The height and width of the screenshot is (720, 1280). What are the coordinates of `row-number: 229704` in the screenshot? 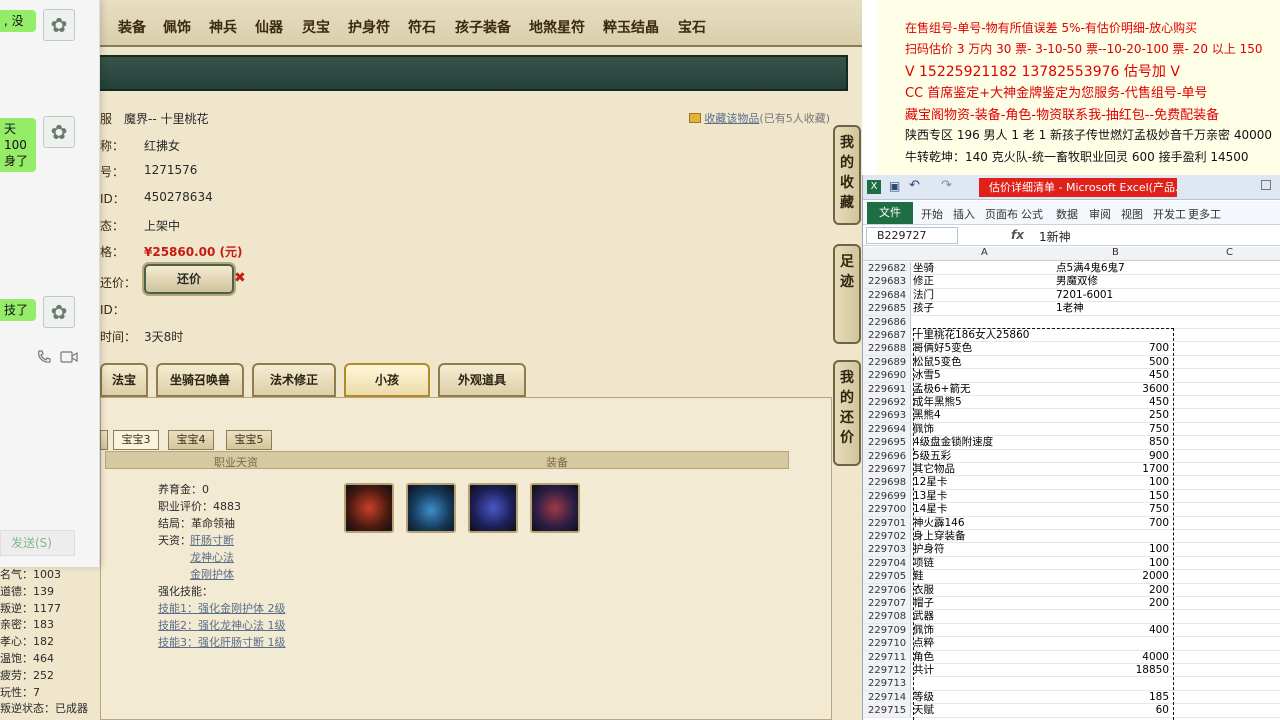 It's located at (887, 563).